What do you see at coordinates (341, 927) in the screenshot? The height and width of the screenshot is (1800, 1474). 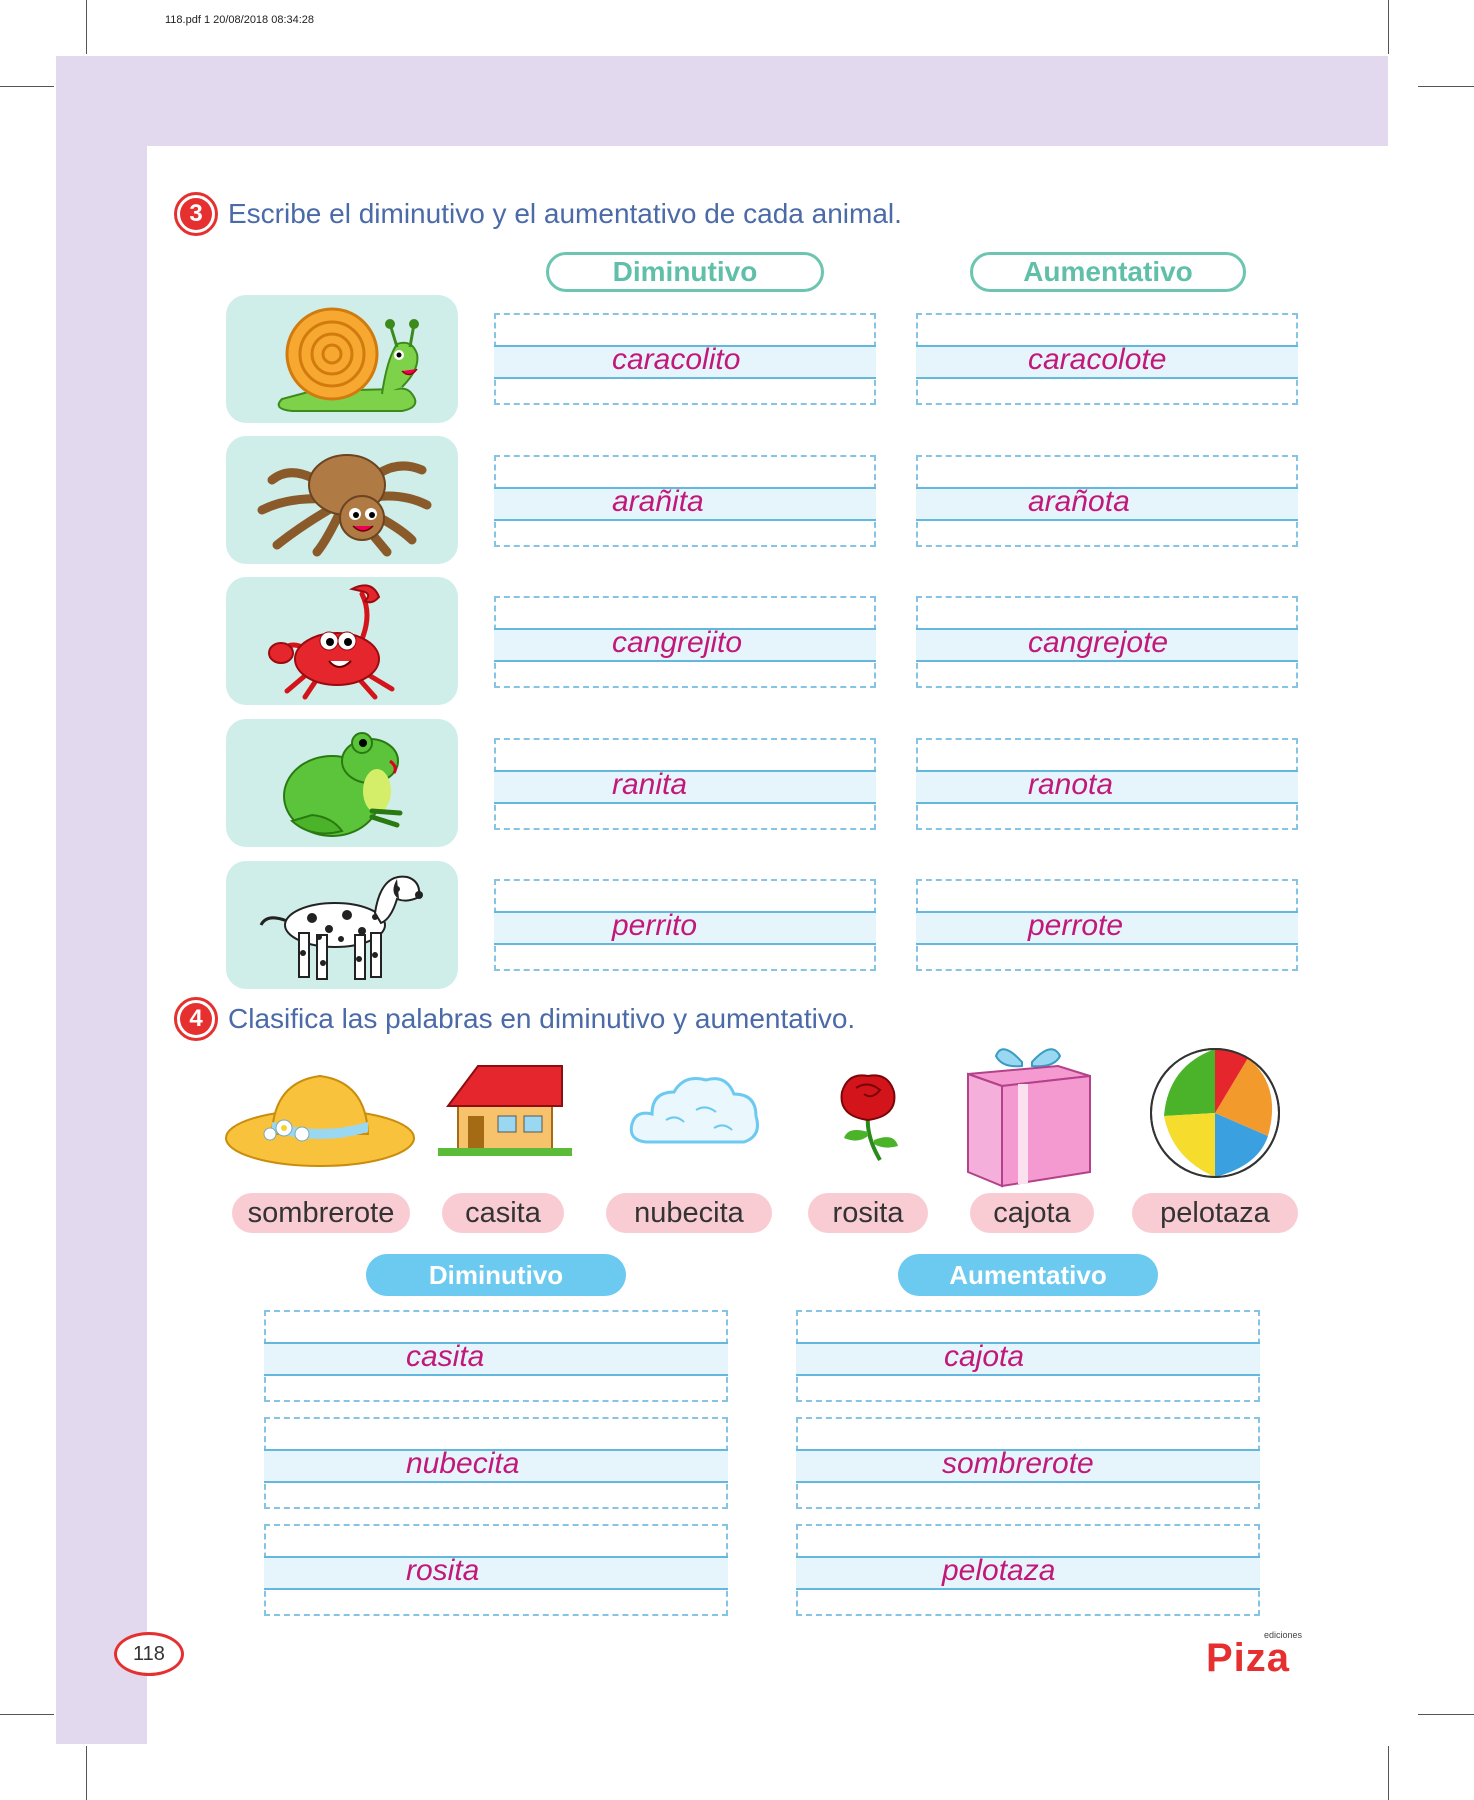 I see `dalmatian-dog-icon` at bounding box center [341, 927].